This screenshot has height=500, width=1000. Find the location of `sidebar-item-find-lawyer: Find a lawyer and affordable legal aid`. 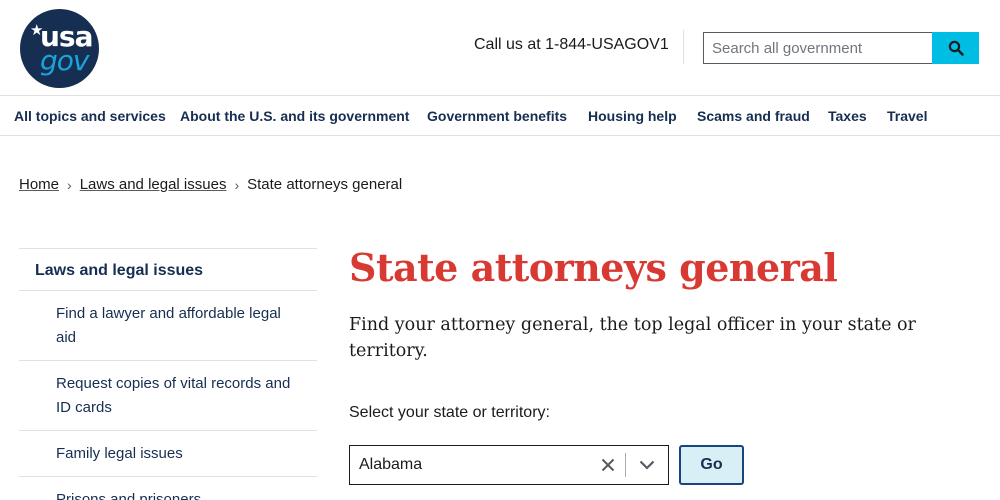

sidebar-item-find-lawyer: Find a lawyer and affordable legal aid is located at coordinates (168, 326).